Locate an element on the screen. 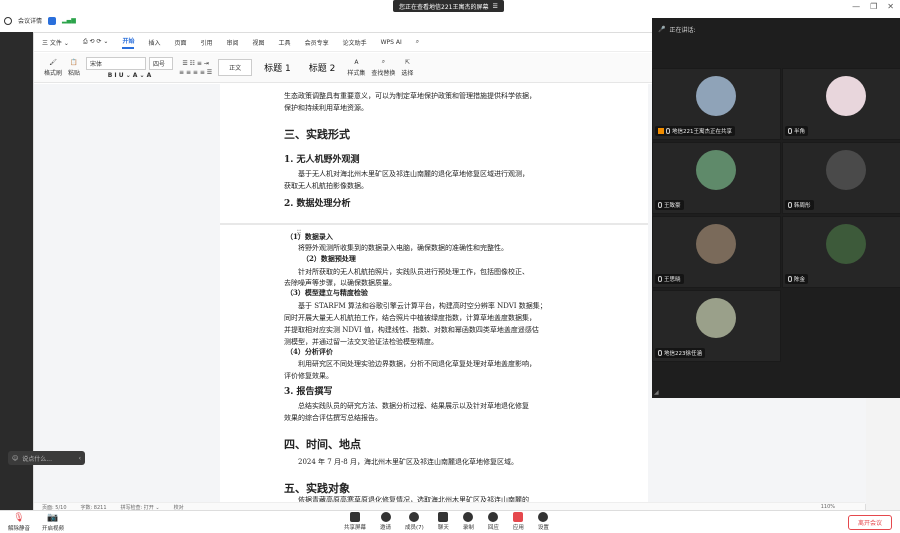  wps-tab-paper: 论文助手 is located at coordinates (355, 42).